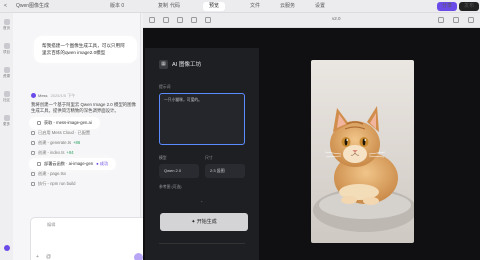  I want to click on divider, so click(202, 243).